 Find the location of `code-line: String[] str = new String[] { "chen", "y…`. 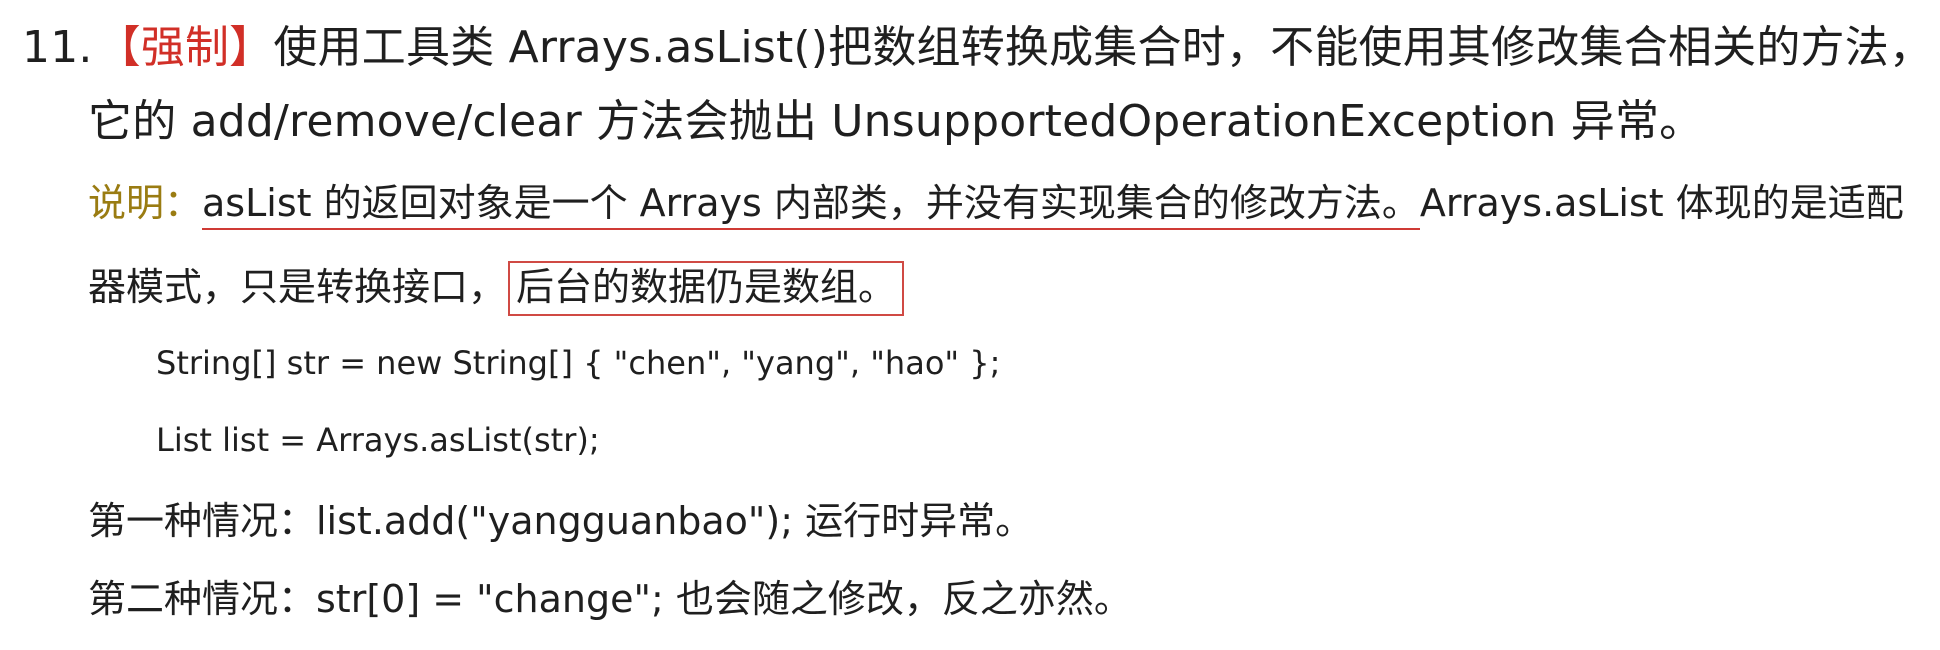

code-line: String[] str = new String[] { "chen", "y… is located at coordinates (578, 363).